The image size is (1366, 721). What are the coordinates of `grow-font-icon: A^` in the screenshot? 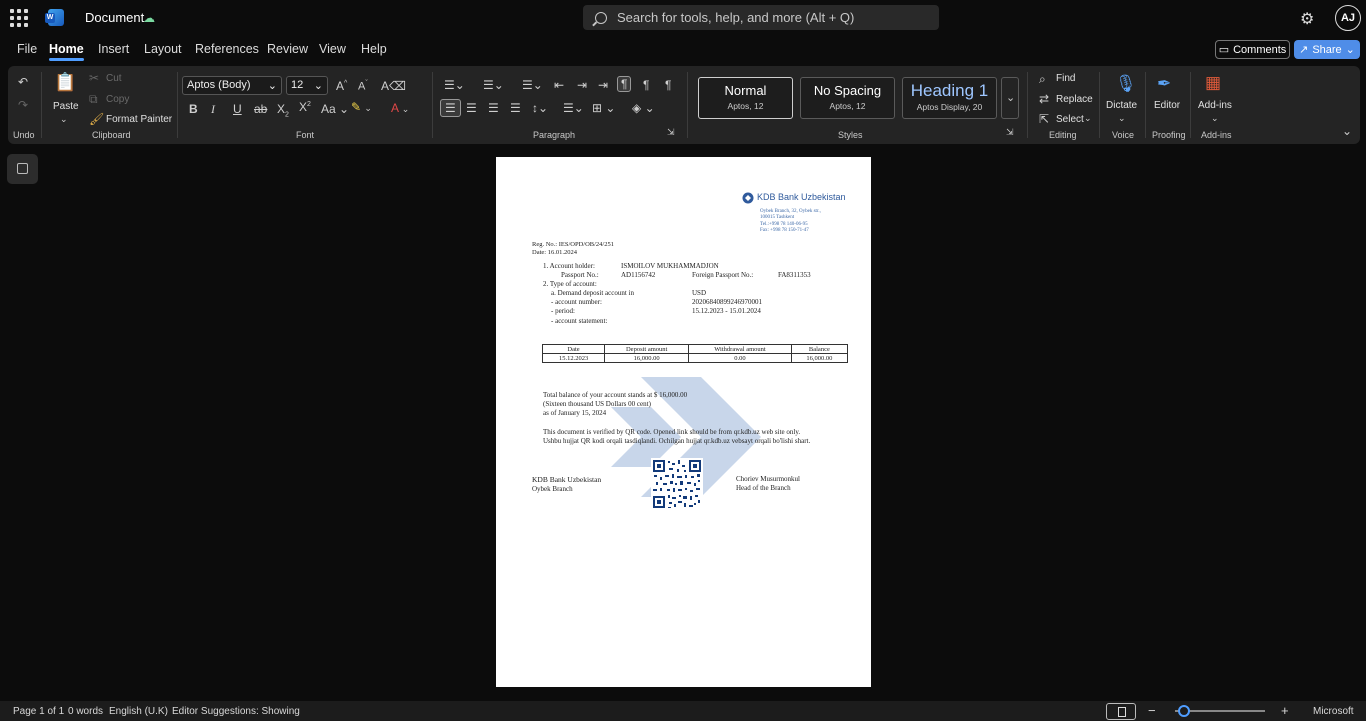 It's located at (341, 86).